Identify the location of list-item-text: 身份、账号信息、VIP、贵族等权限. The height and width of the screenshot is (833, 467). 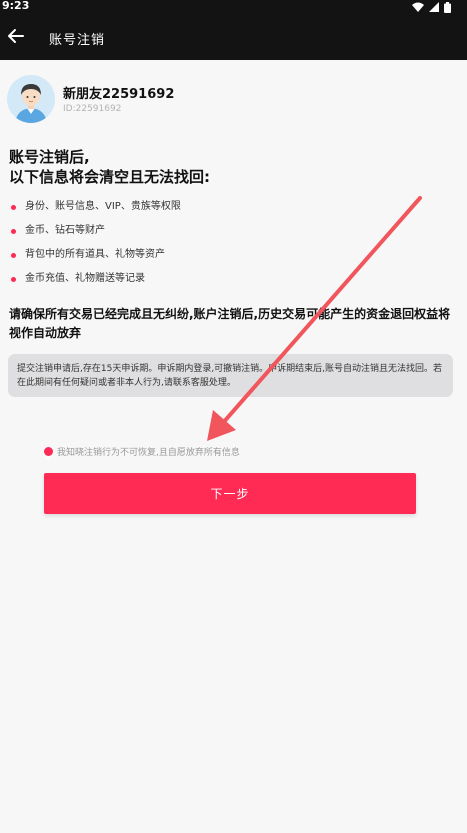
(103, 206).